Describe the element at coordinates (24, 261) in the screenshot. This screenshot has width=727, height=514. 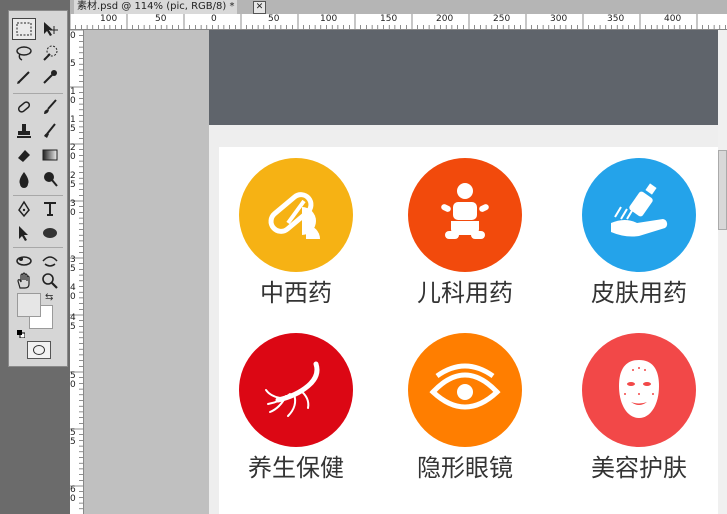
I see `3d-rotate-tool-icon` at that location.